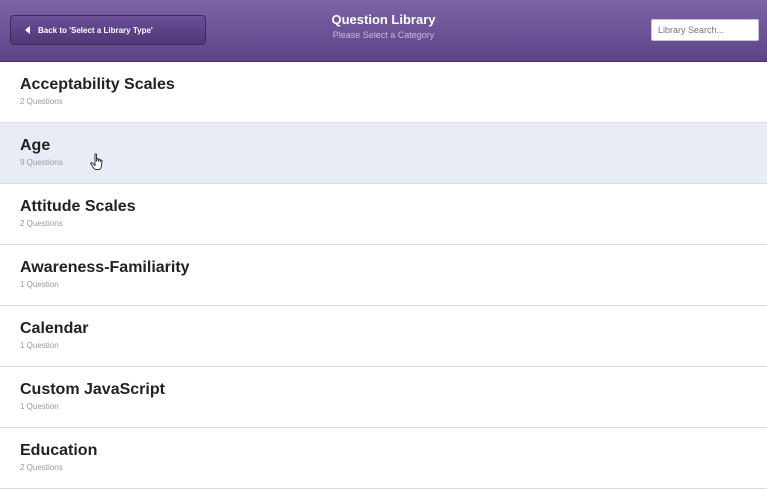 The height and width of the screenshot is (489, 767). What do you see at coordinates (95, 30) in the screenshot?
I see `back-button-label: Back to 'Select a Library Type'` at bounding box center [95, 30].